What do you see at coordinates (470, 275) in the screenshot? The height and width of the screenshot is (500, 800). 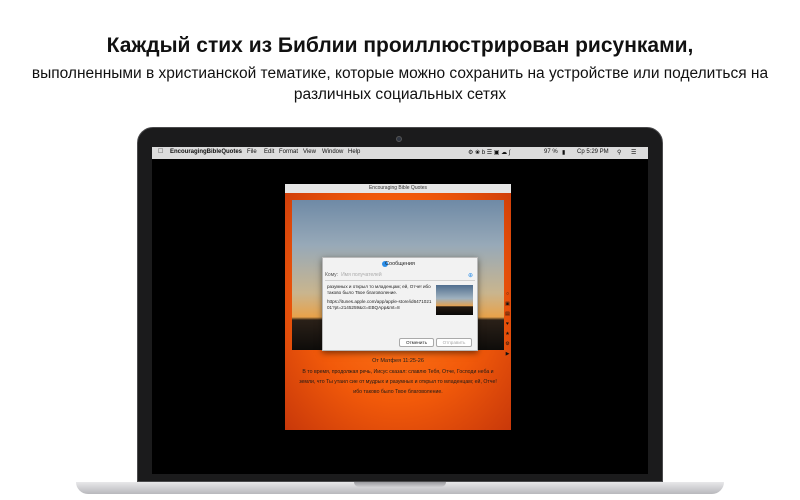 I see `add-contact-icon: ⊕` at bounding box center [470, 275].